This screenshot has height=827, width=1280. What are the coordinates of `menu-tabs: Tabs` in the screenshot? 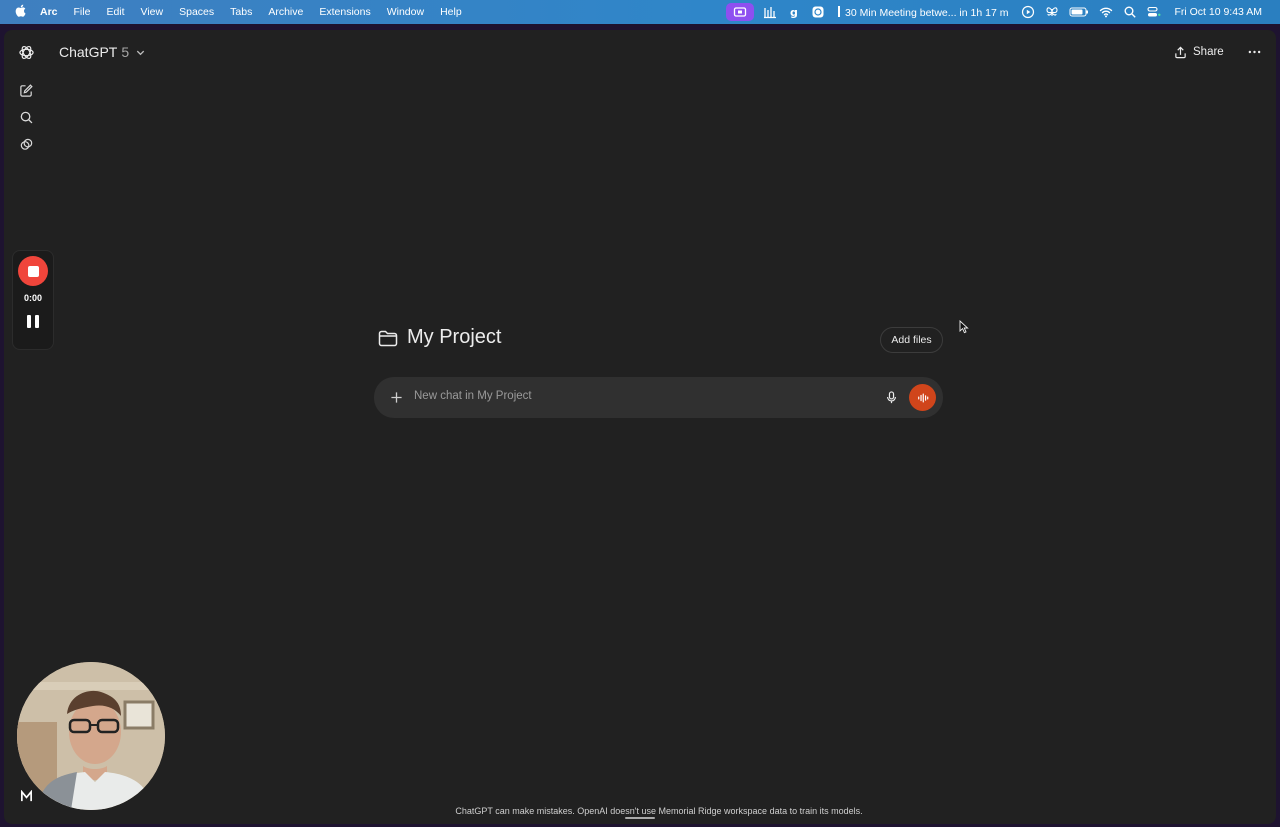 It's located at (241, 12).